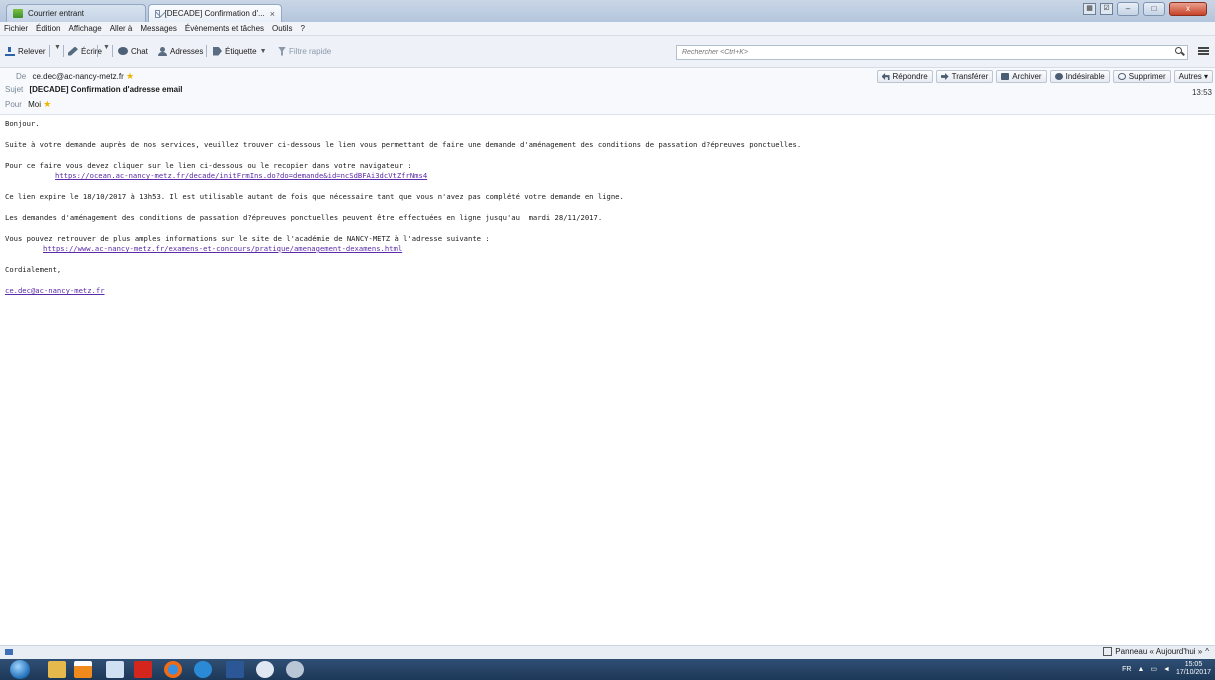 The width and height of the screenshot is (1215, 680). What do you see at coordinates (1154, 9) in the screenshot?
I see `maximize-button: □` at bounding box center [1154, 9].